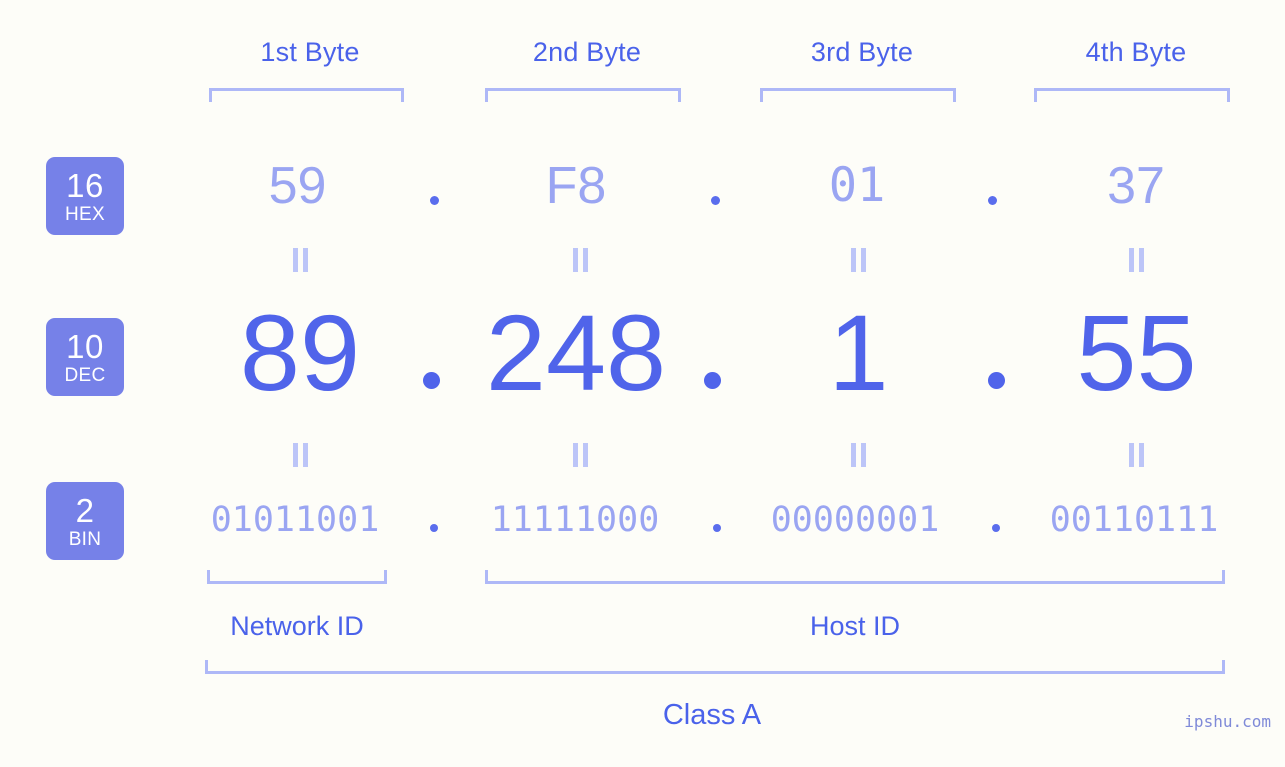 The image size is (1285, 767). I want to click on radix-badge-bin: 2 BIN, so click(85, 521).